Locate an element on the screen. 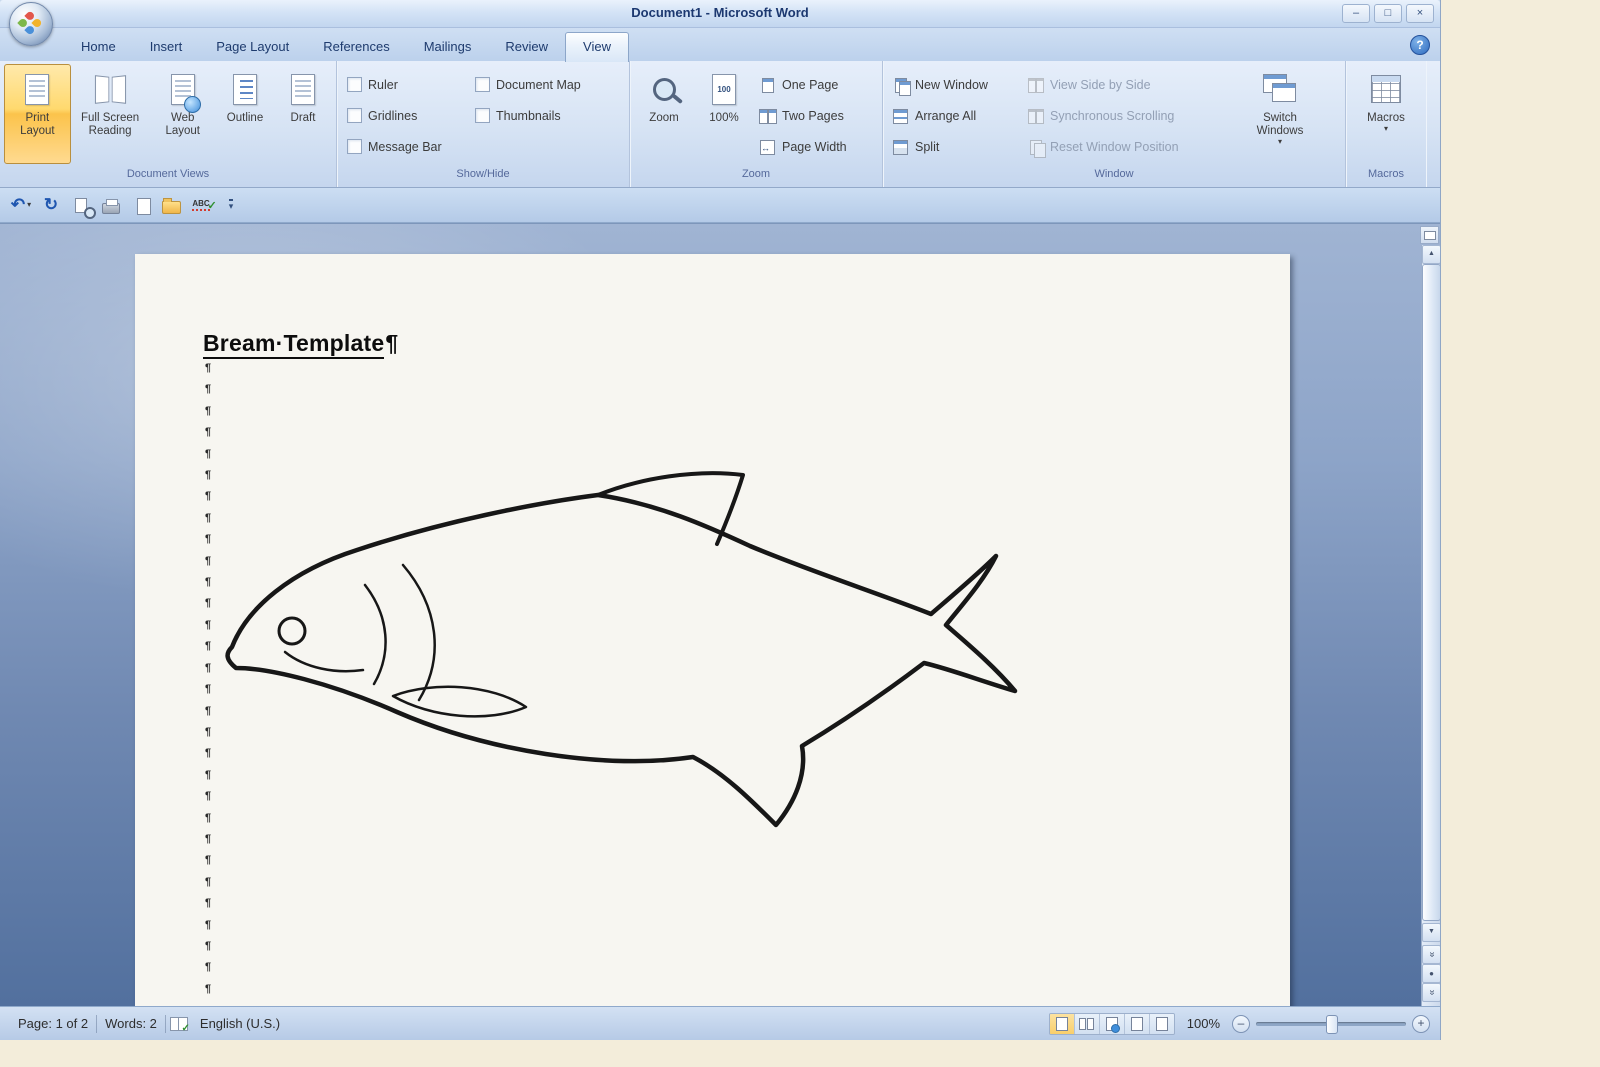  arrange-all-label: Arrange All is located at coordinates (946, 115).